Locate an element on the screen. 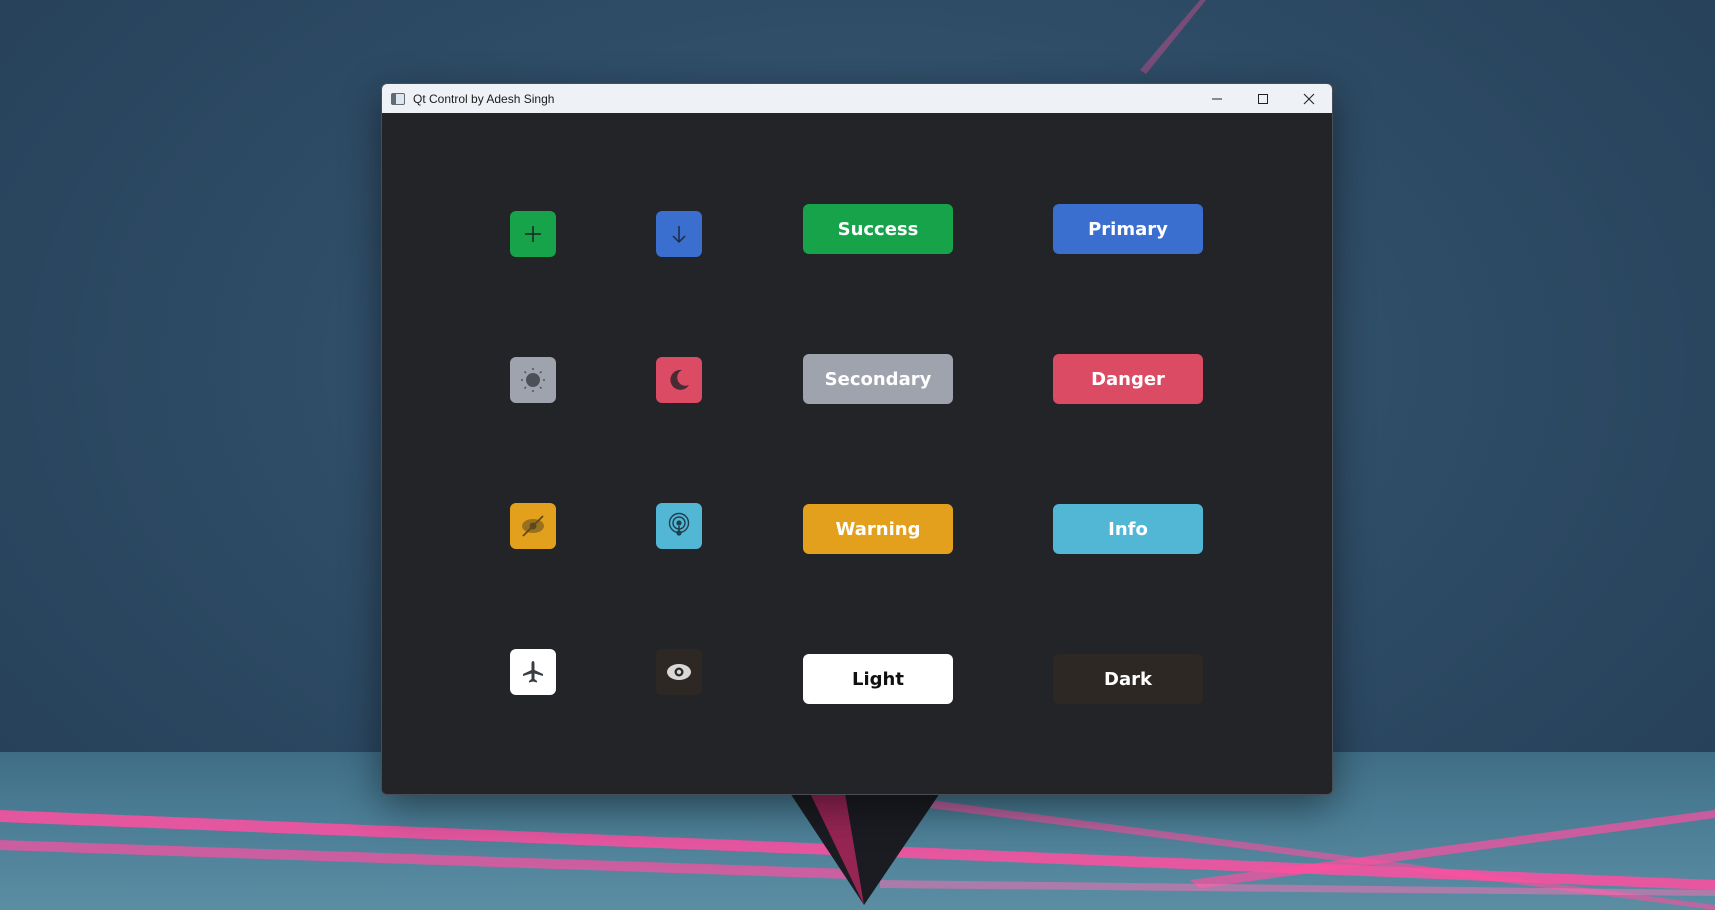 The height and width of the screenshot is (910, 1715). moon-icon is located at coordinates (679, 379).